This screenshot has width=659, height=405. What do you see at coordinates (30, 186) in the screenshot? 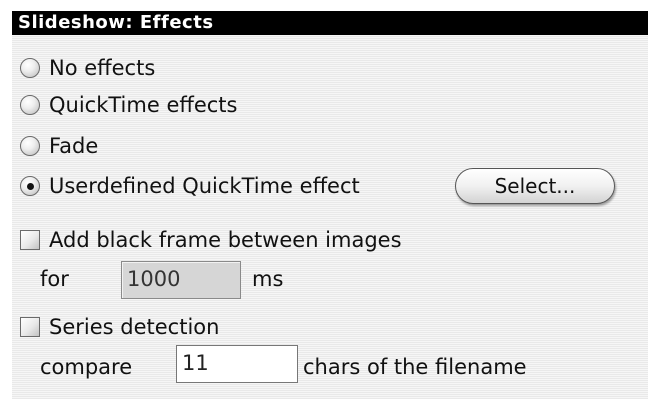
I see `radio-button-selected-icon` at bounding box center [30, 186].